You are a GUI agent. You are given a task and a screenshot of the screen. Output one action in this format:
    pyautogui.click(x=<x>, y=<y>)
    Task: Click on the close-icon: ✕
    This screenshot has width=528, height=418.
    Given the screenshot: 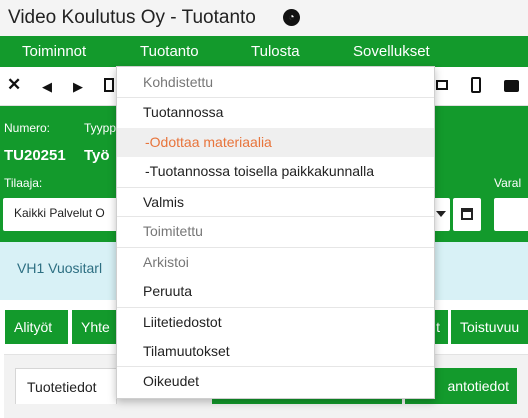 What is the action you would take?
    pyautogui.click(x=14, y=85)
    